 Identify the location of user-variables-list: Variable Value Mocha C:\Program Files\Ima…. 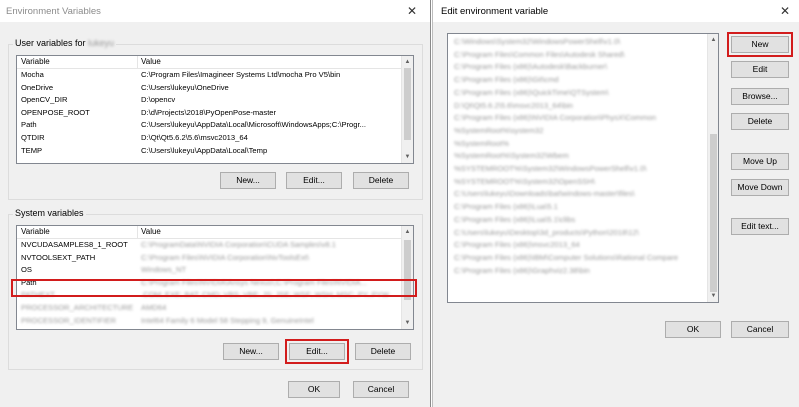
(215, 109).